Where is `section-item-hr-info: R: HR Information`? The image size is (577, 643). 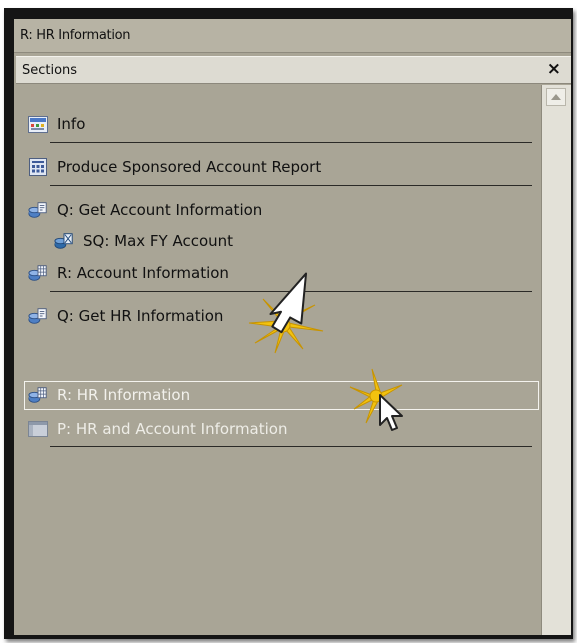 section-item-hr-info: R: HR Information is located at coordinates (109, 395).